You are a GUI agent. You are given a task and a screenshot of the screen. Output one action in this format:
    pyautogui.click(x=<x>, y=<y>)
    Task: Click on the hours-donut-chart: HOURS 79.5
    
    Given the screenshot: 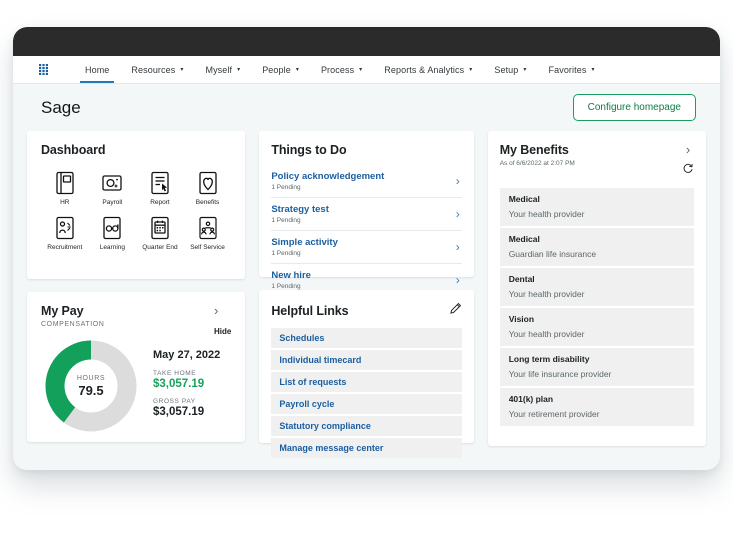 What is the action you would take?
    pyautogui.click(x=91, y=386)
    